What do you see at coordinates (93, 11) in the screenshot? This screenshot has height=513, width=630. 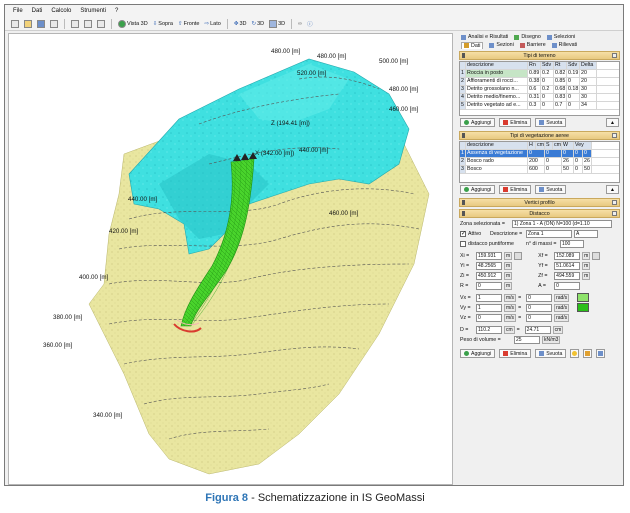 I see `menu-strumenti: Strumenti` at bounding box center [93, 11].